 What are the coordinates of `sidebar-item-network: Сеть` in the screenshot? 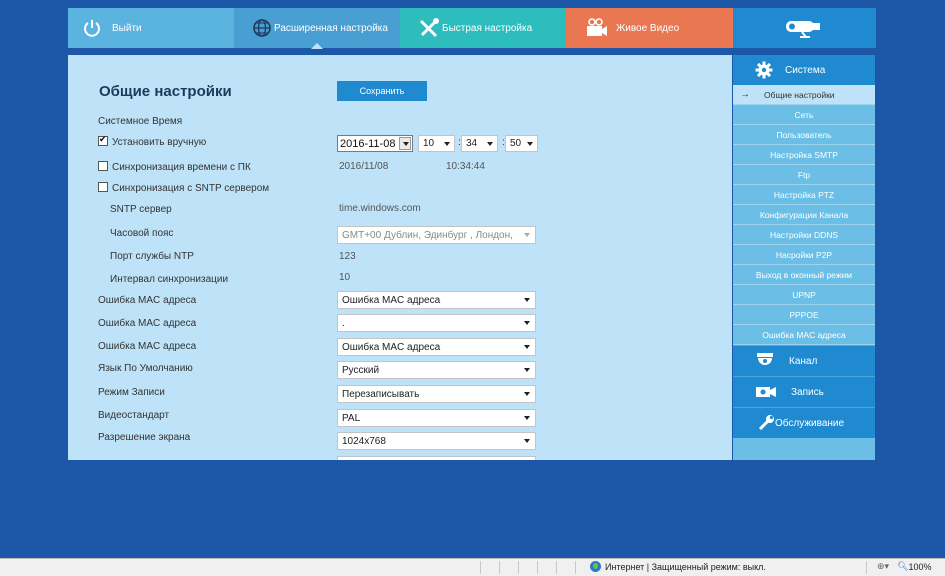 It's located at (804, 115).